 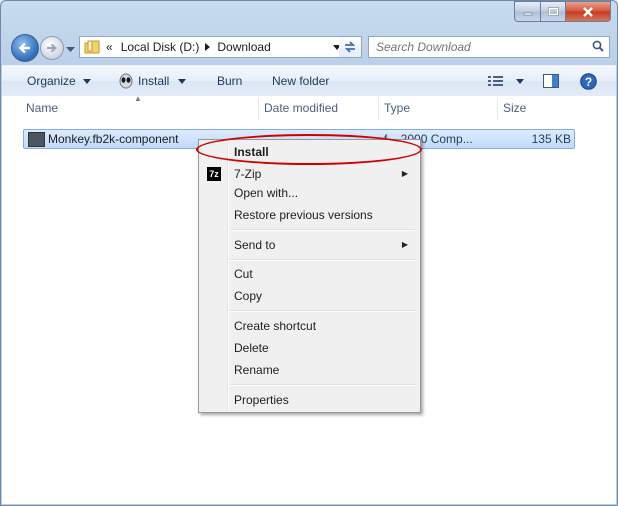 I want to click on menu-item-create-shortcut: Create shortcut, so click(x=308, y=326).